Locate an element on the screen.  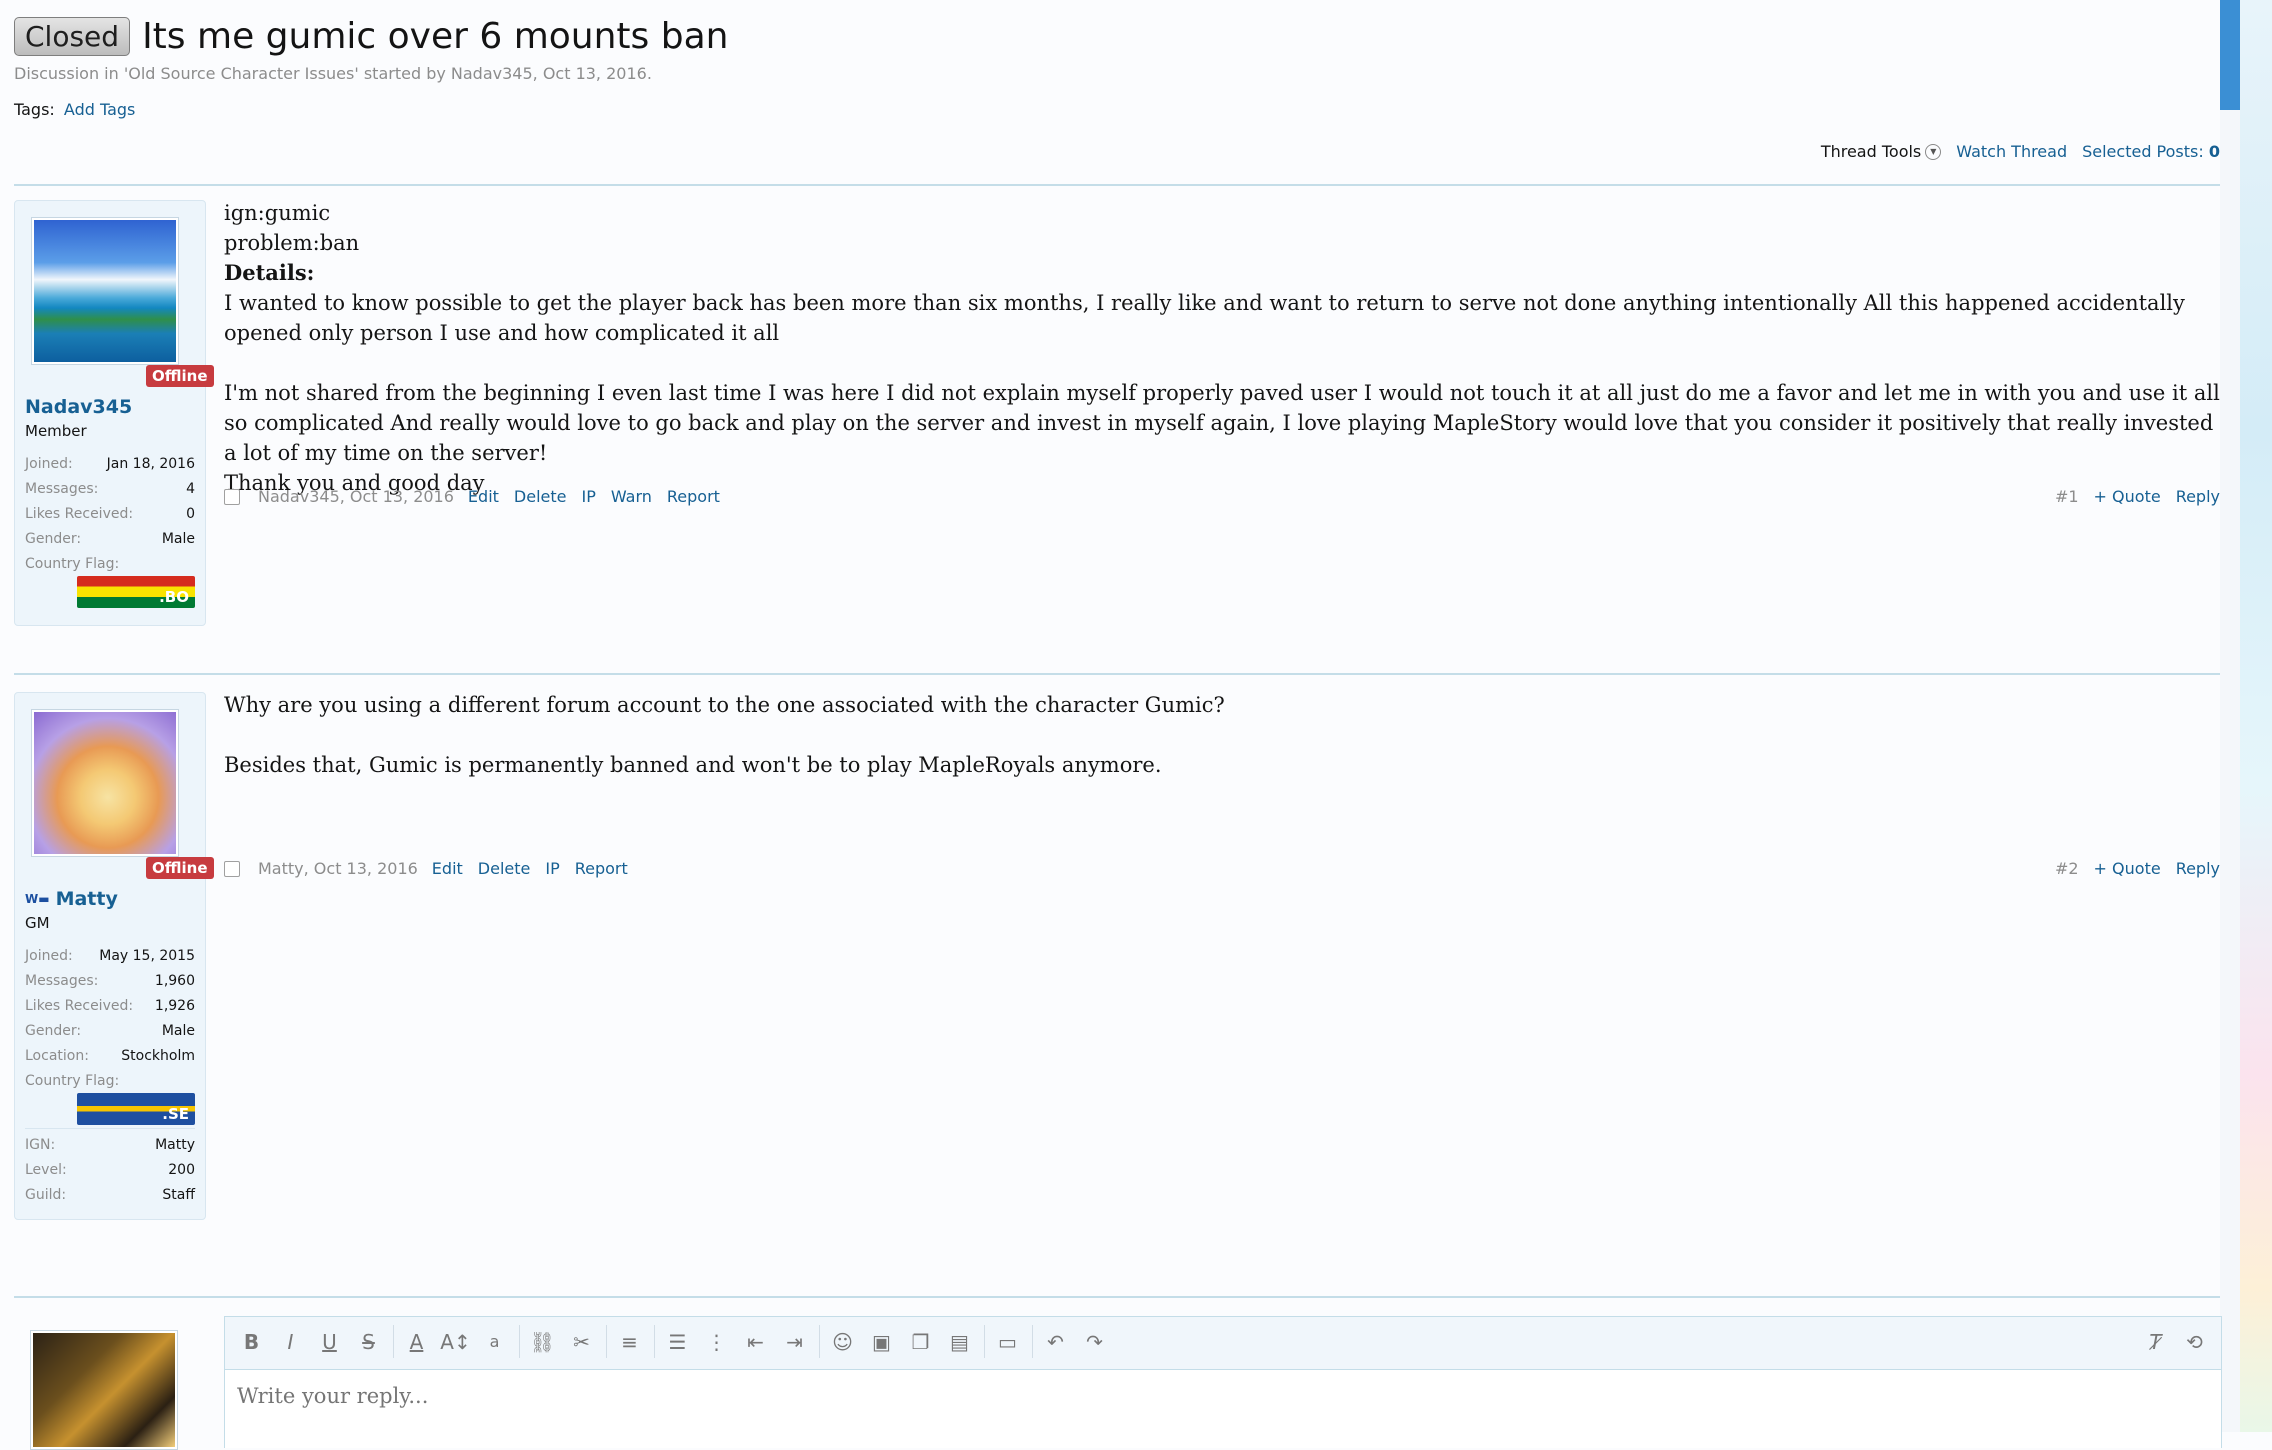
reply-input-area is located at coordinates (1223, 1408).